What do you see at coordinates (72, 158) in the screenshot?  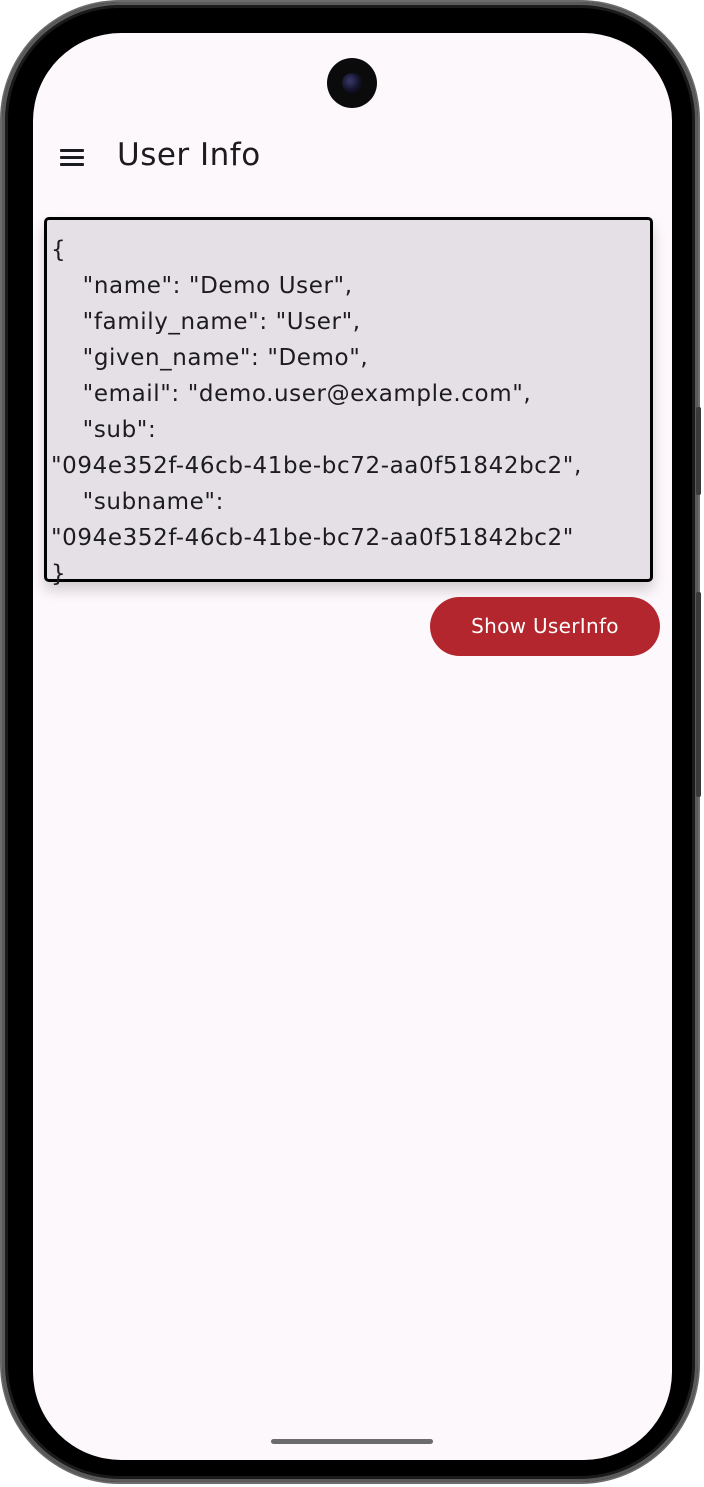 I see `hamburger-menu-icon` at bounding box center [72, 158].